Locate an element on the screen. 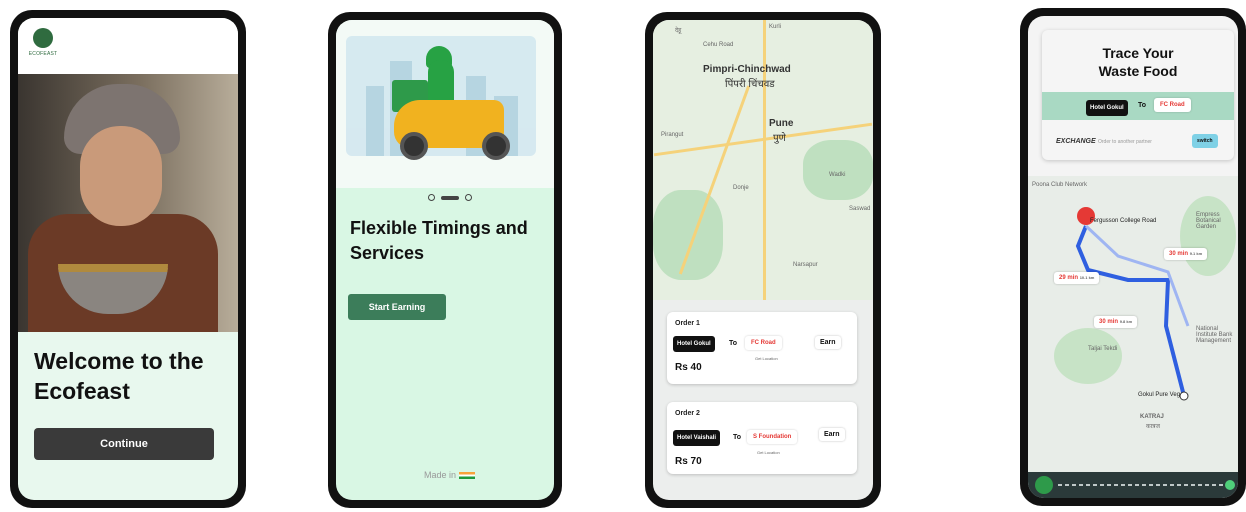 The width and height of the screenshot is (1246, 512). to-chip: S Foundation is located at coordinates (772, 437).